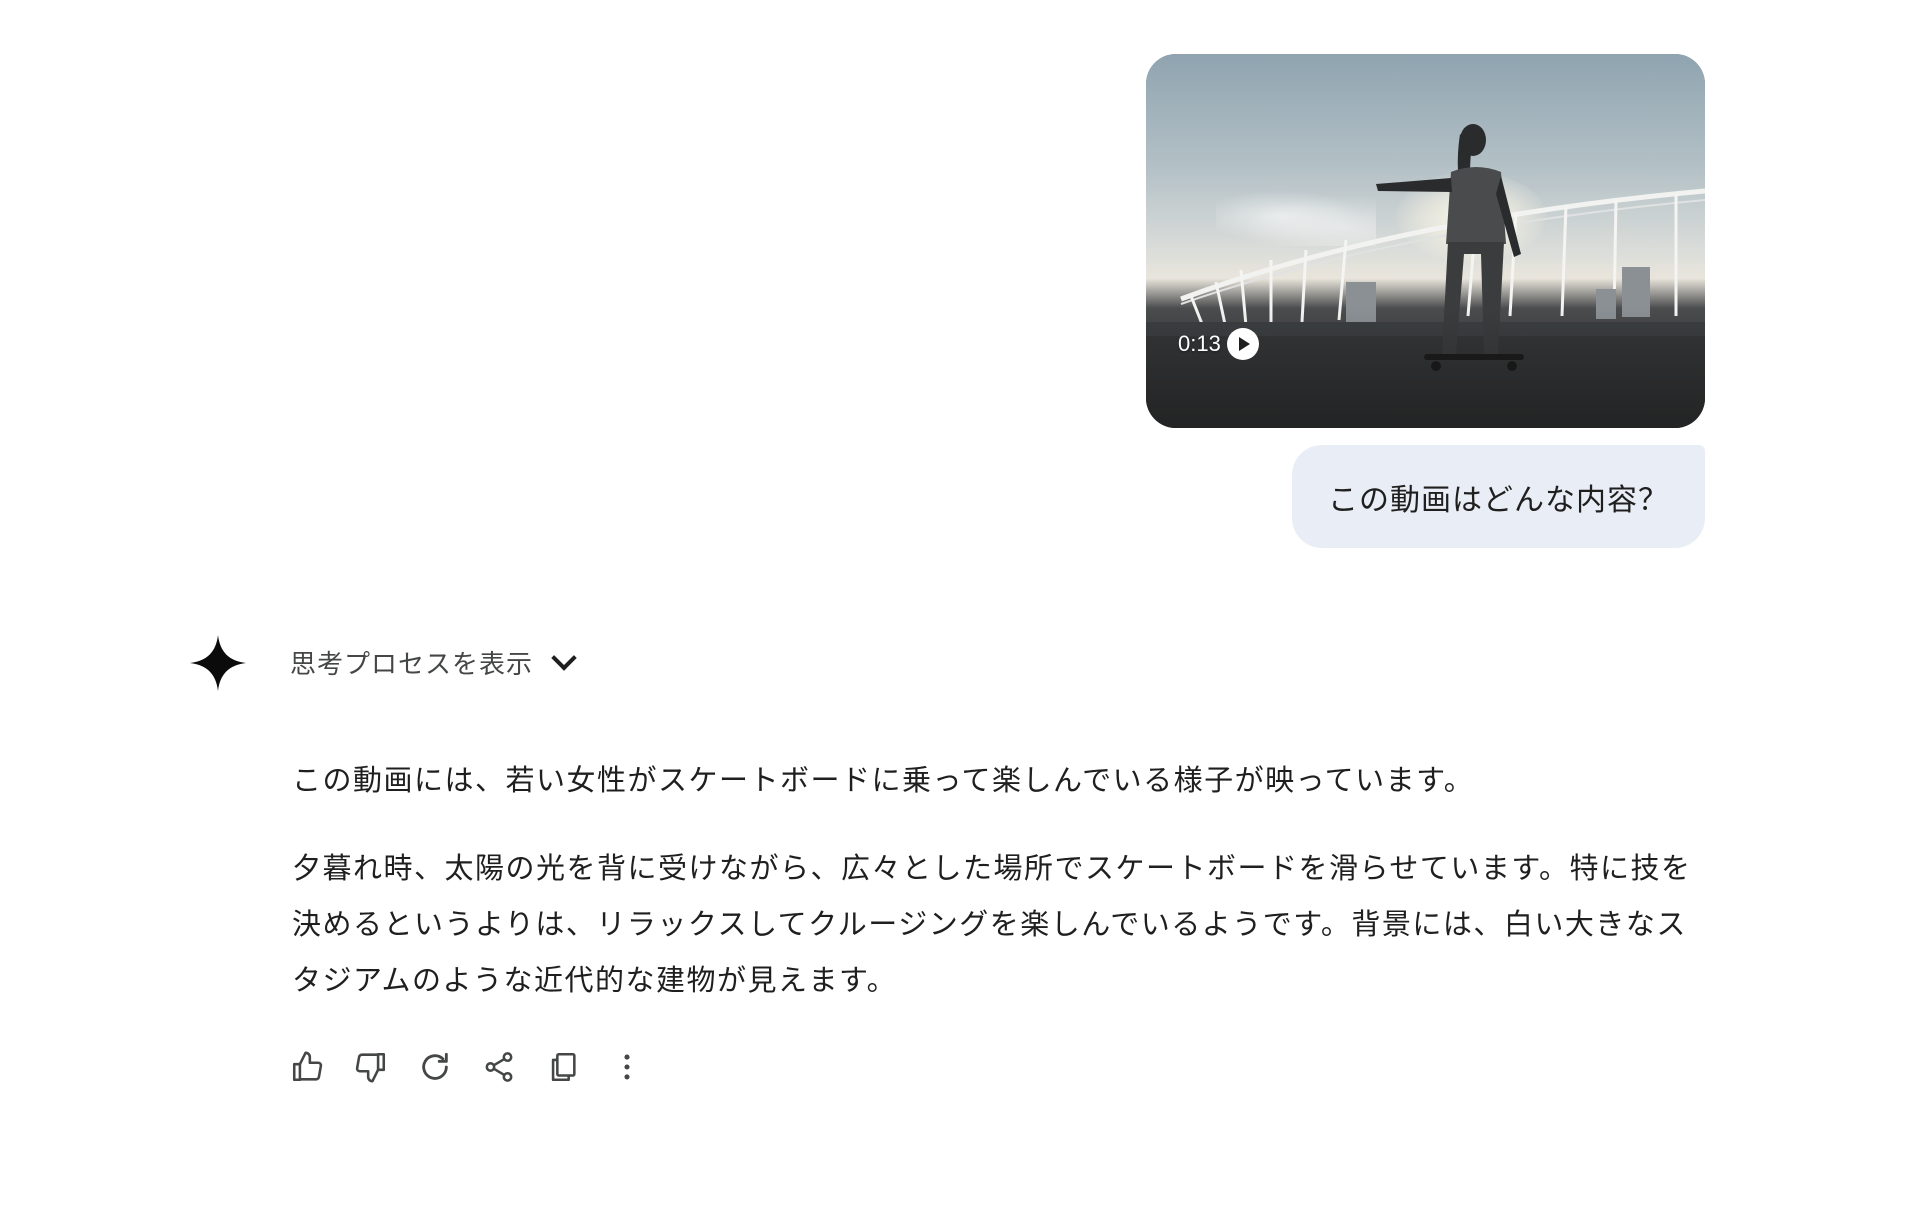  Describe the element at coordinates (218, 663) in the screenshot. I see `gemini-sparkle-icon` at that location.